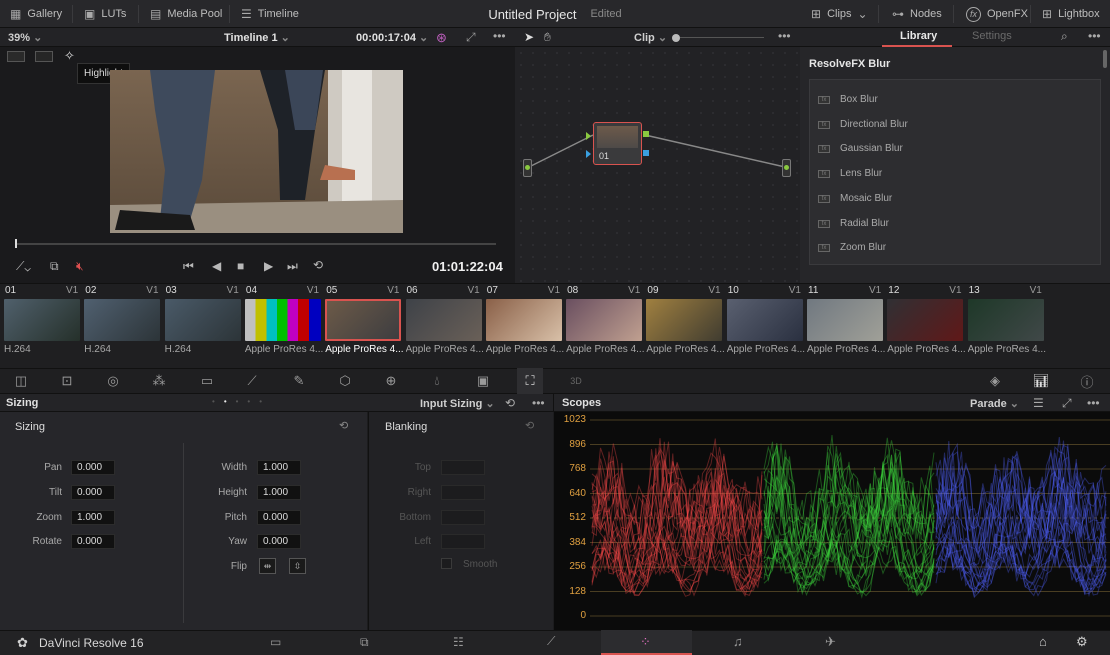  Describe the element at coordinates (105, 14) in the screenshot. I see `luts-button: ▣ LUTs` at that location.